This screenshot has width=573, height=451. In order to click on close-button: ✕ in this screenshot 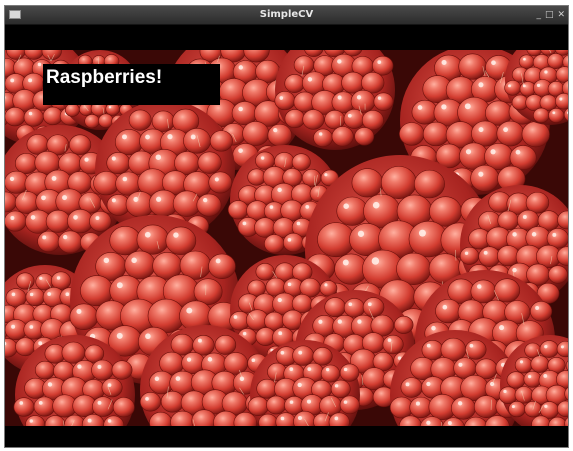, I will do `click(561, 15)`.